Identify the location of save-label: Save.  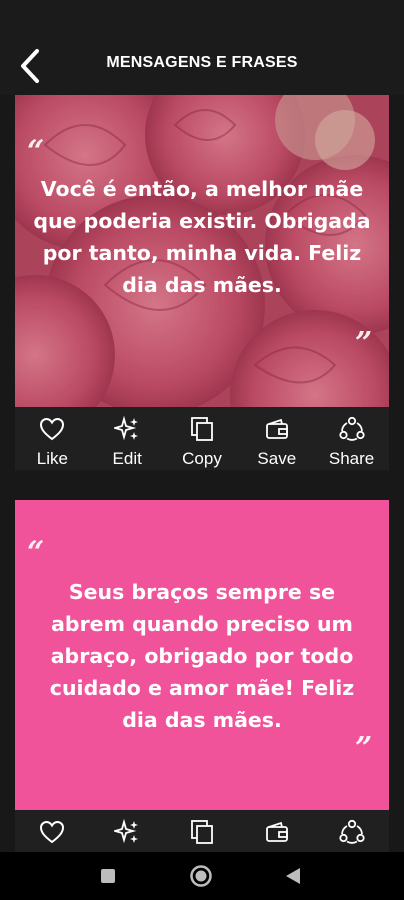
(277, 458).